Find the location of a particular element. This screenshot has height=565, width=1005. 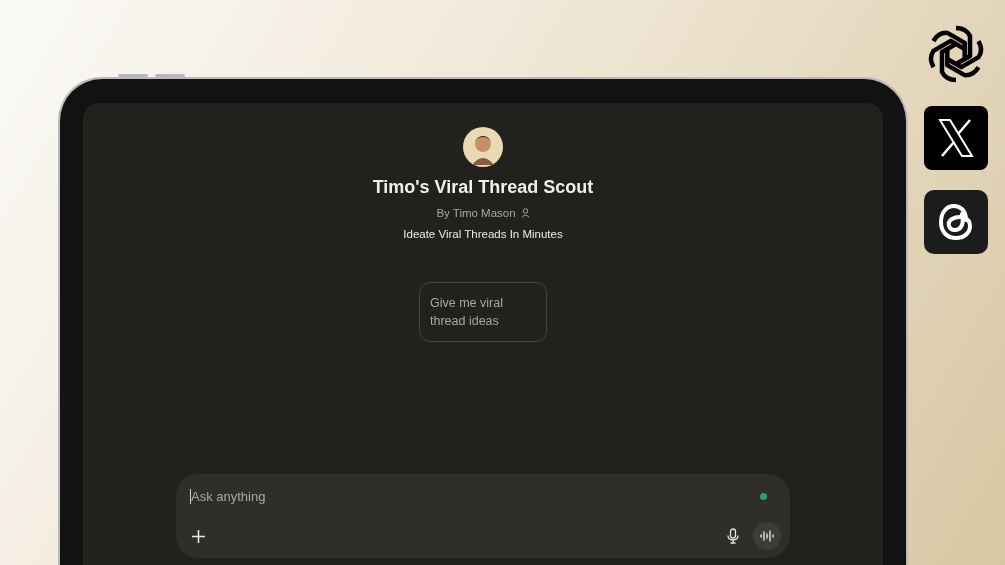

gpt-title: Timo's Viral Thread Scout is located at coordinates (483, 187).